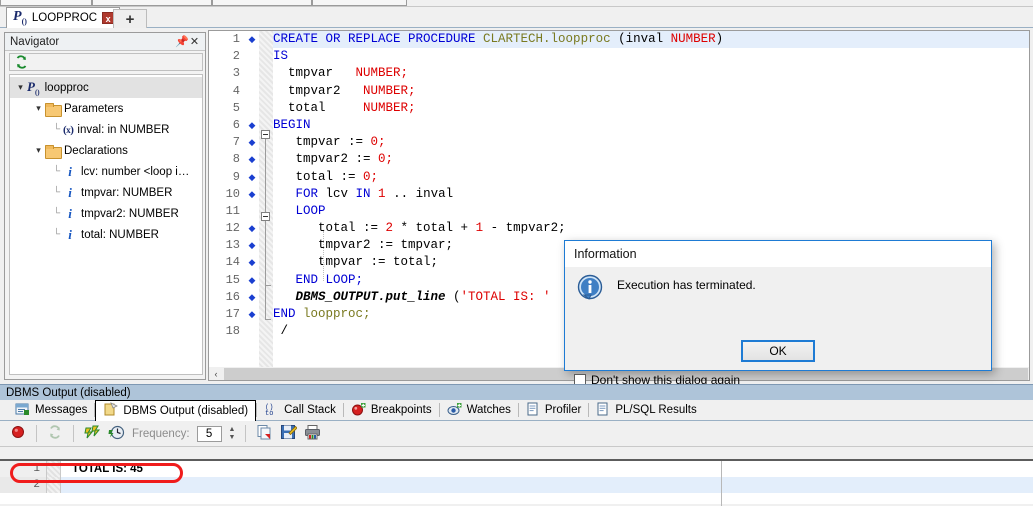 This screenshot has width=1033, height=506. I want to click on code-token: tmpvar2 :=, so click(326, 159).